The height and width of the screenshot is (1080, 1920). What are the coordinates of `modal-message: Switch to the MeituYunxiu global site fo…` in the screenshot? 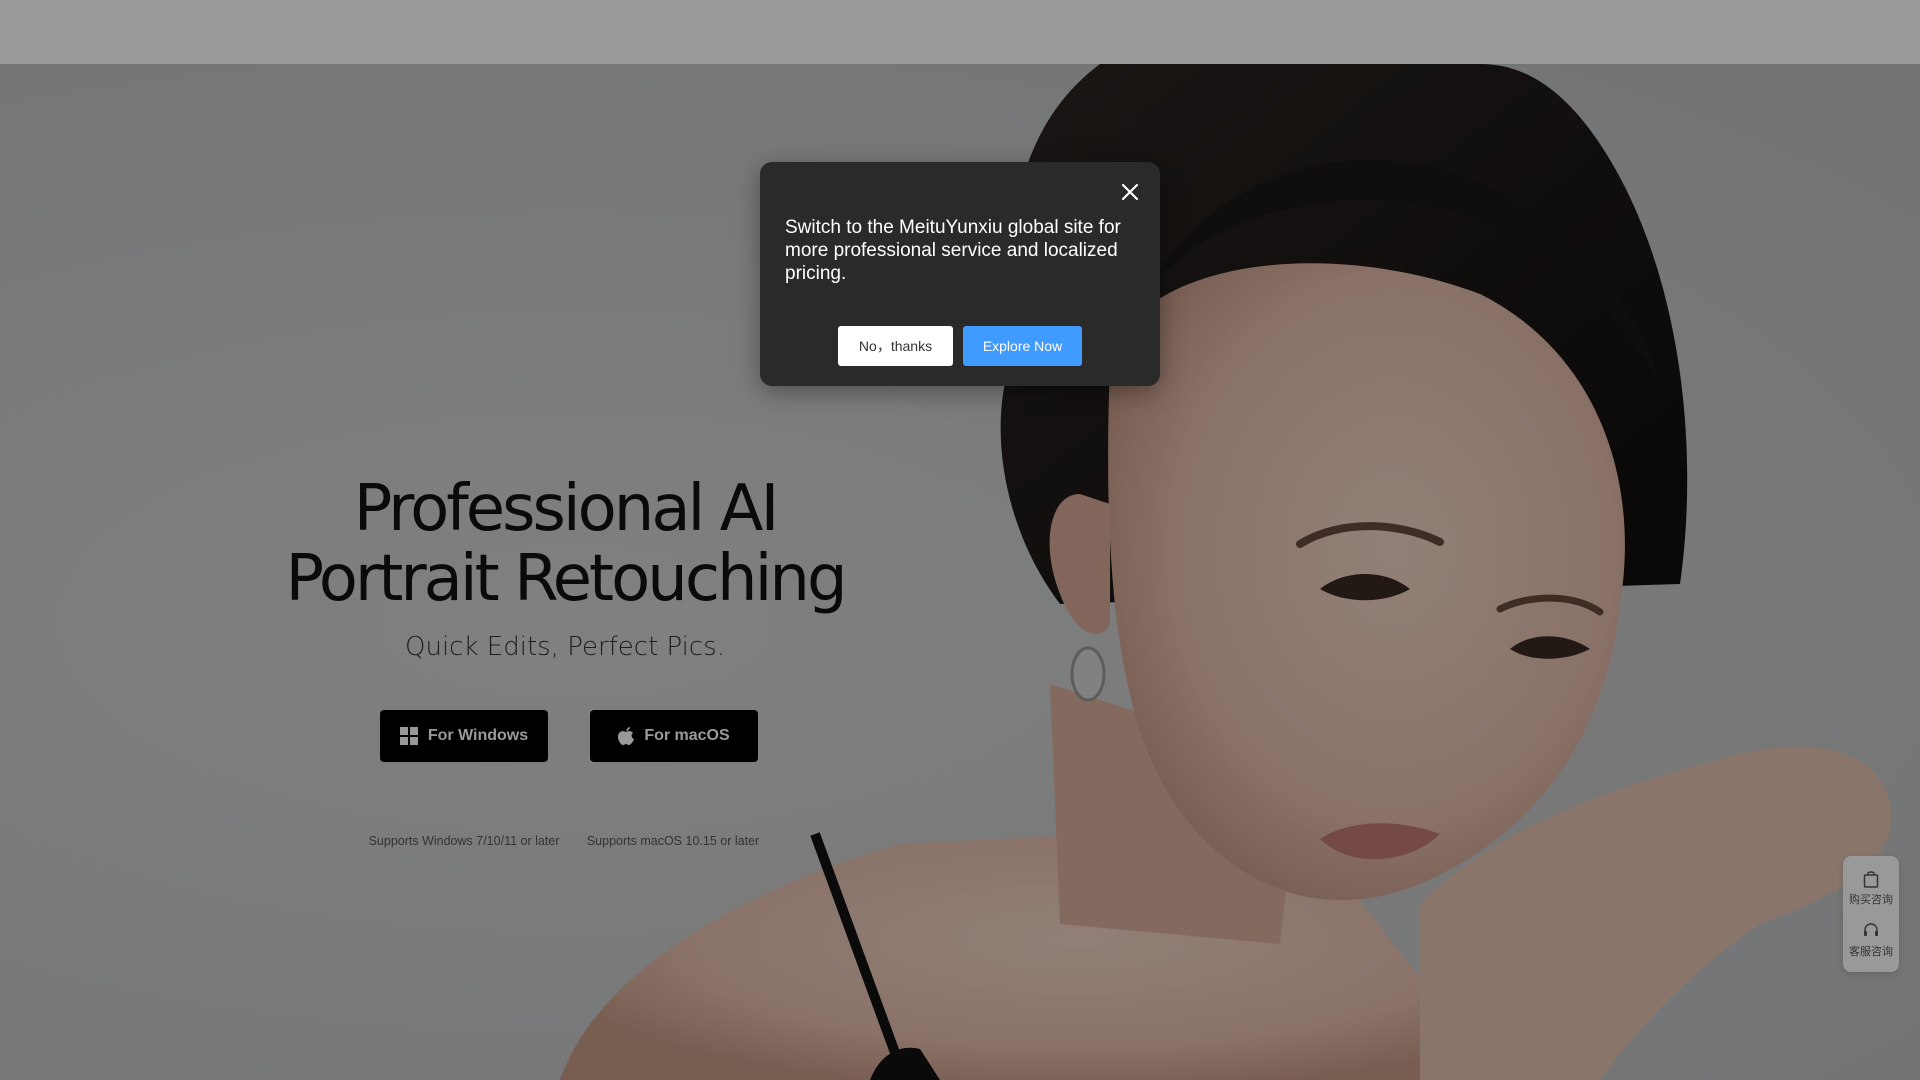 It's located at (953, 250).